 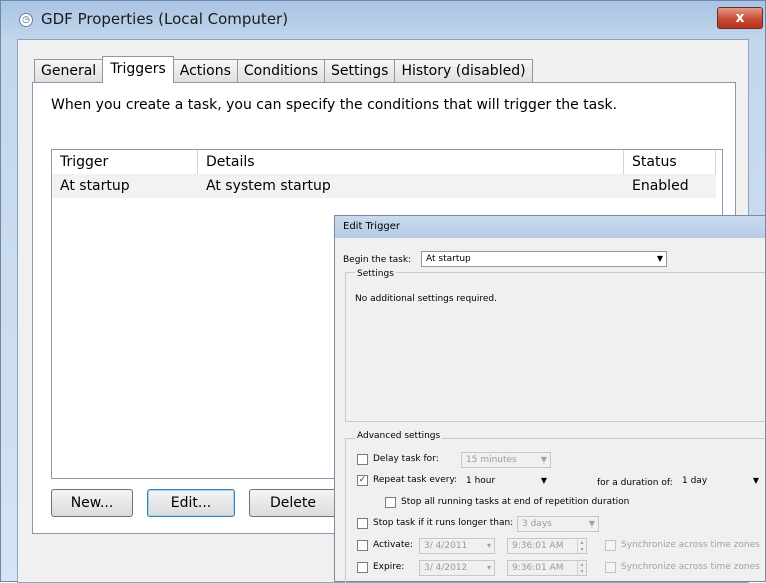 I want to click on repeat-checkbox: ✓, so click(x=362, y=480).